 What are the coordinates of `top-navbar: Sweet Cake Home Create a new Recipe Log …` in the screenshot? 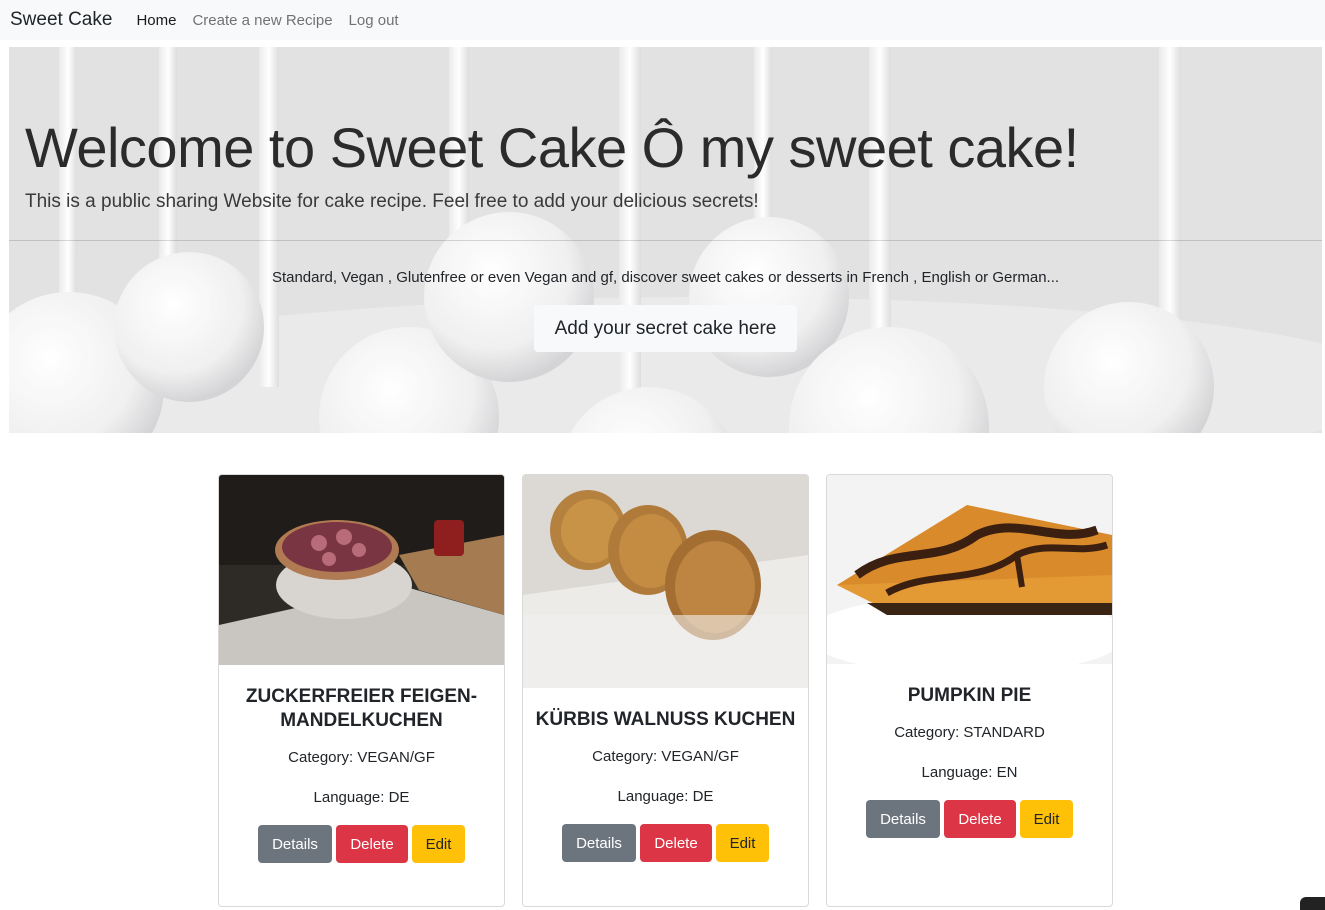 It's located at (662, 20).